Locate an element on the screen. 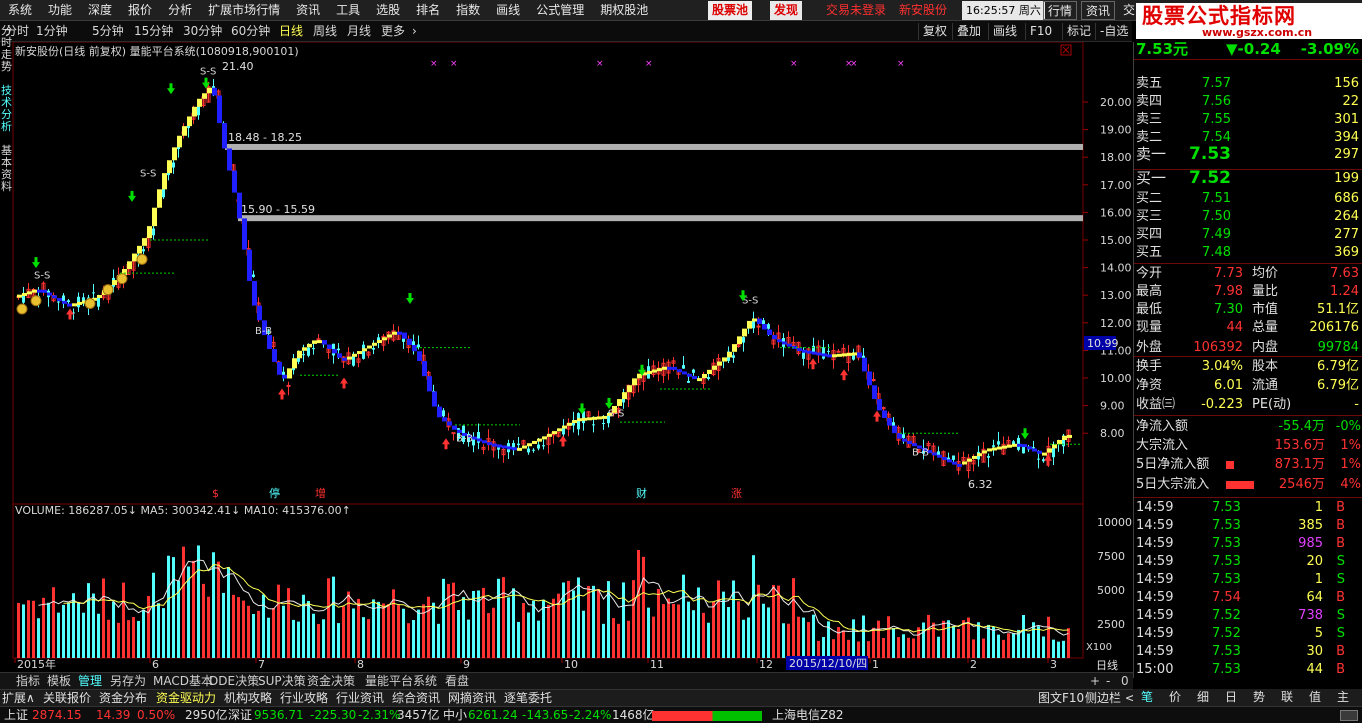 The image size is (1362, 723). period-1min: 1分钟 is located at coordinates (52, 31).